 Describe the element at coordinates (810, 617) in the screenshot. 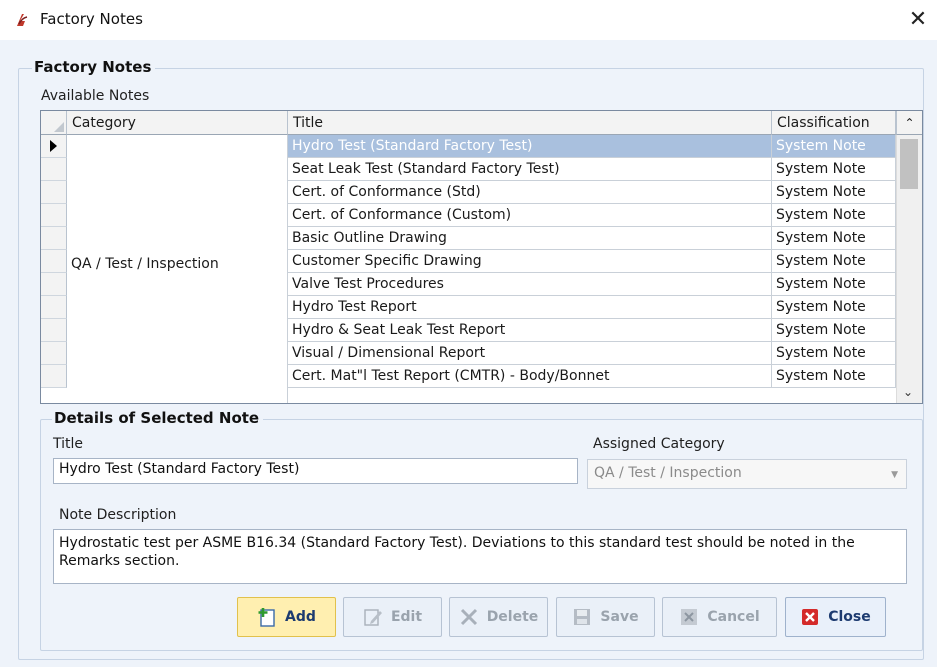

I see `close-x-icon` at that location.